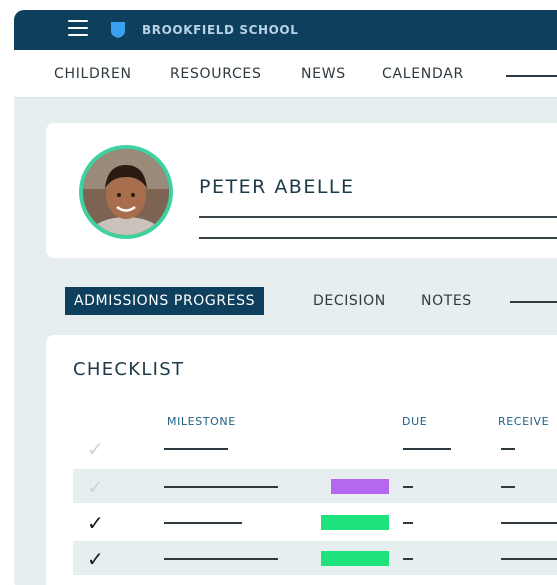 Image resolution: width=557 pixels, height=585 pixels. Describe the element at coordinates (201, 421) in the screenshot. I see `column-header-milestone: MILESTONE` at that location.